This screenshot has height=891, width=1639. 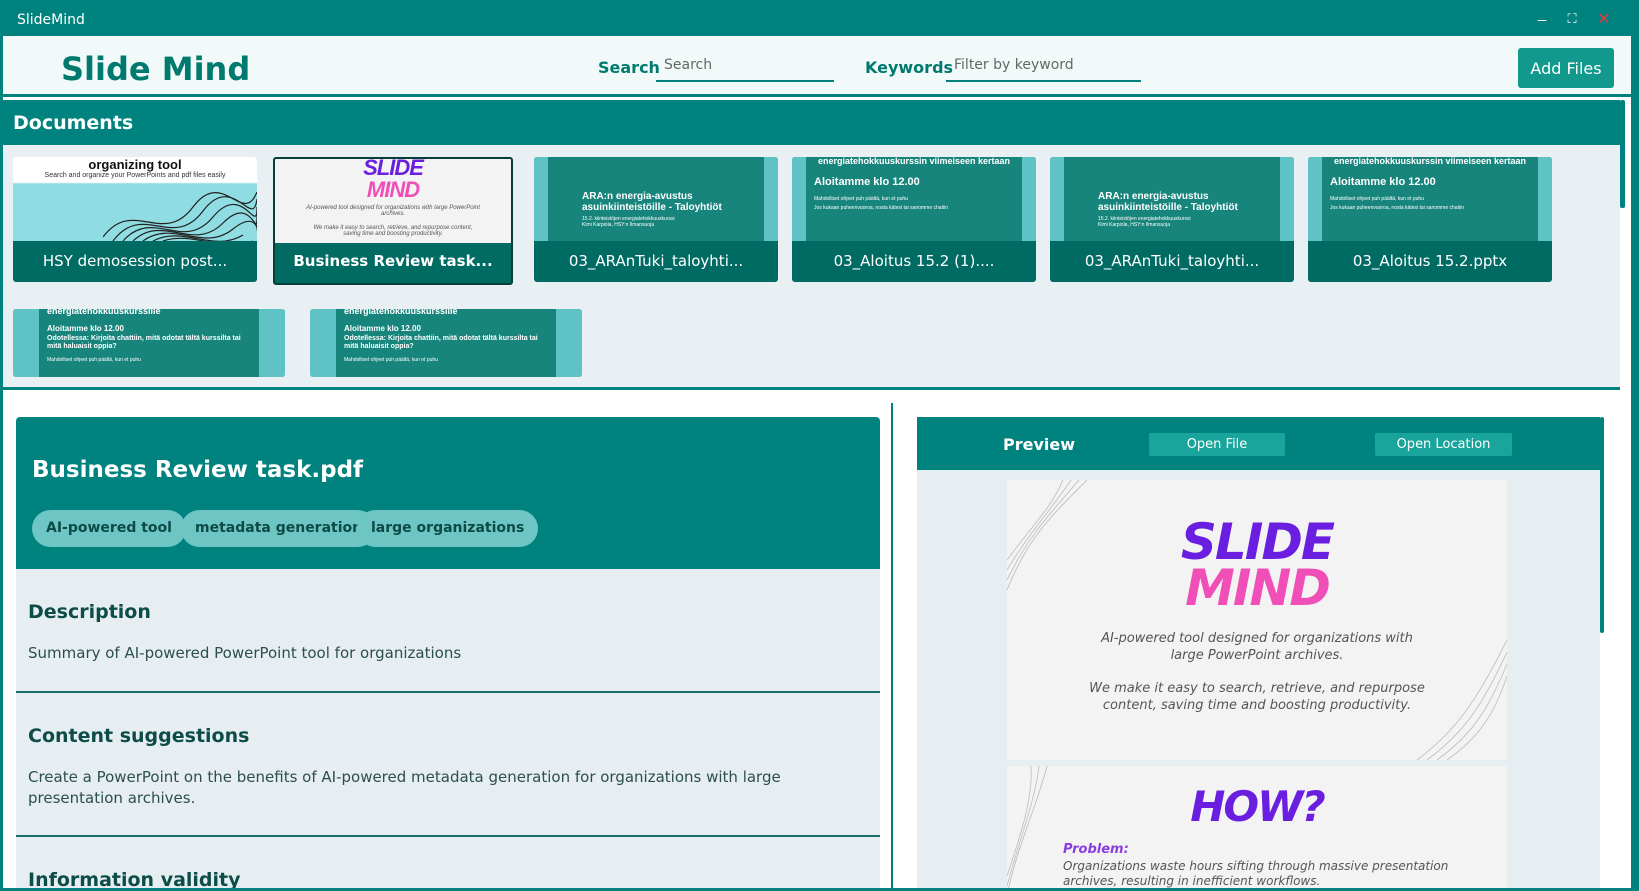 What do you see at coordinates (1572, 19) in the screenshot?
I see `maximize-icon: ⛶` at bounding box center [1572, 19].